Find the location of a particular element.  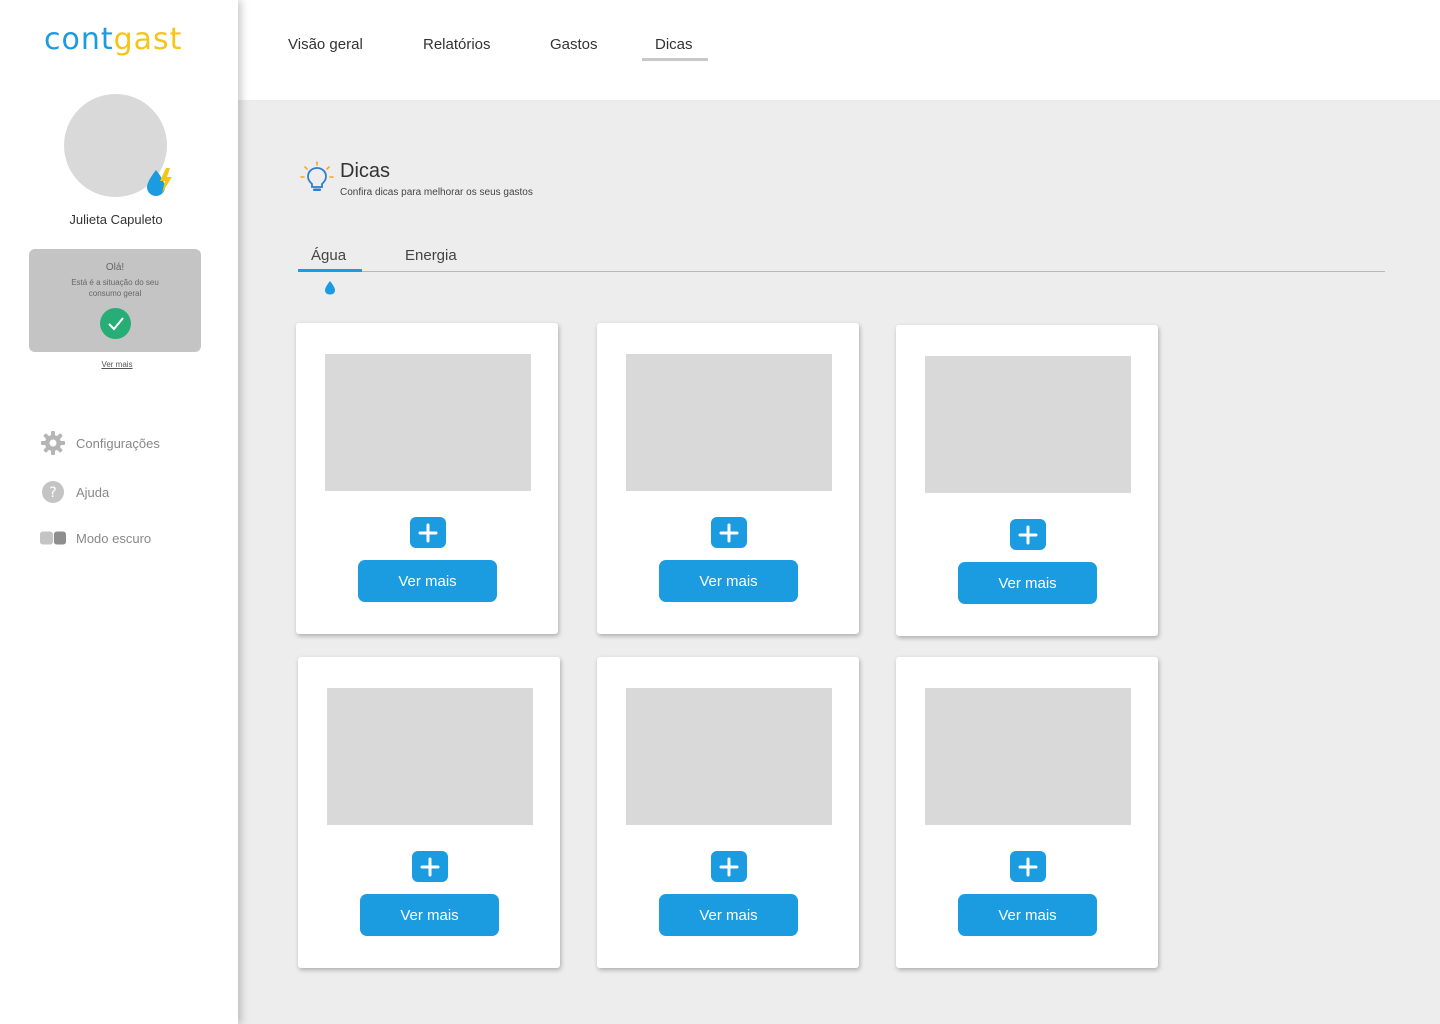

tab-dicas: Dicas is located at coordinates (674, 44).